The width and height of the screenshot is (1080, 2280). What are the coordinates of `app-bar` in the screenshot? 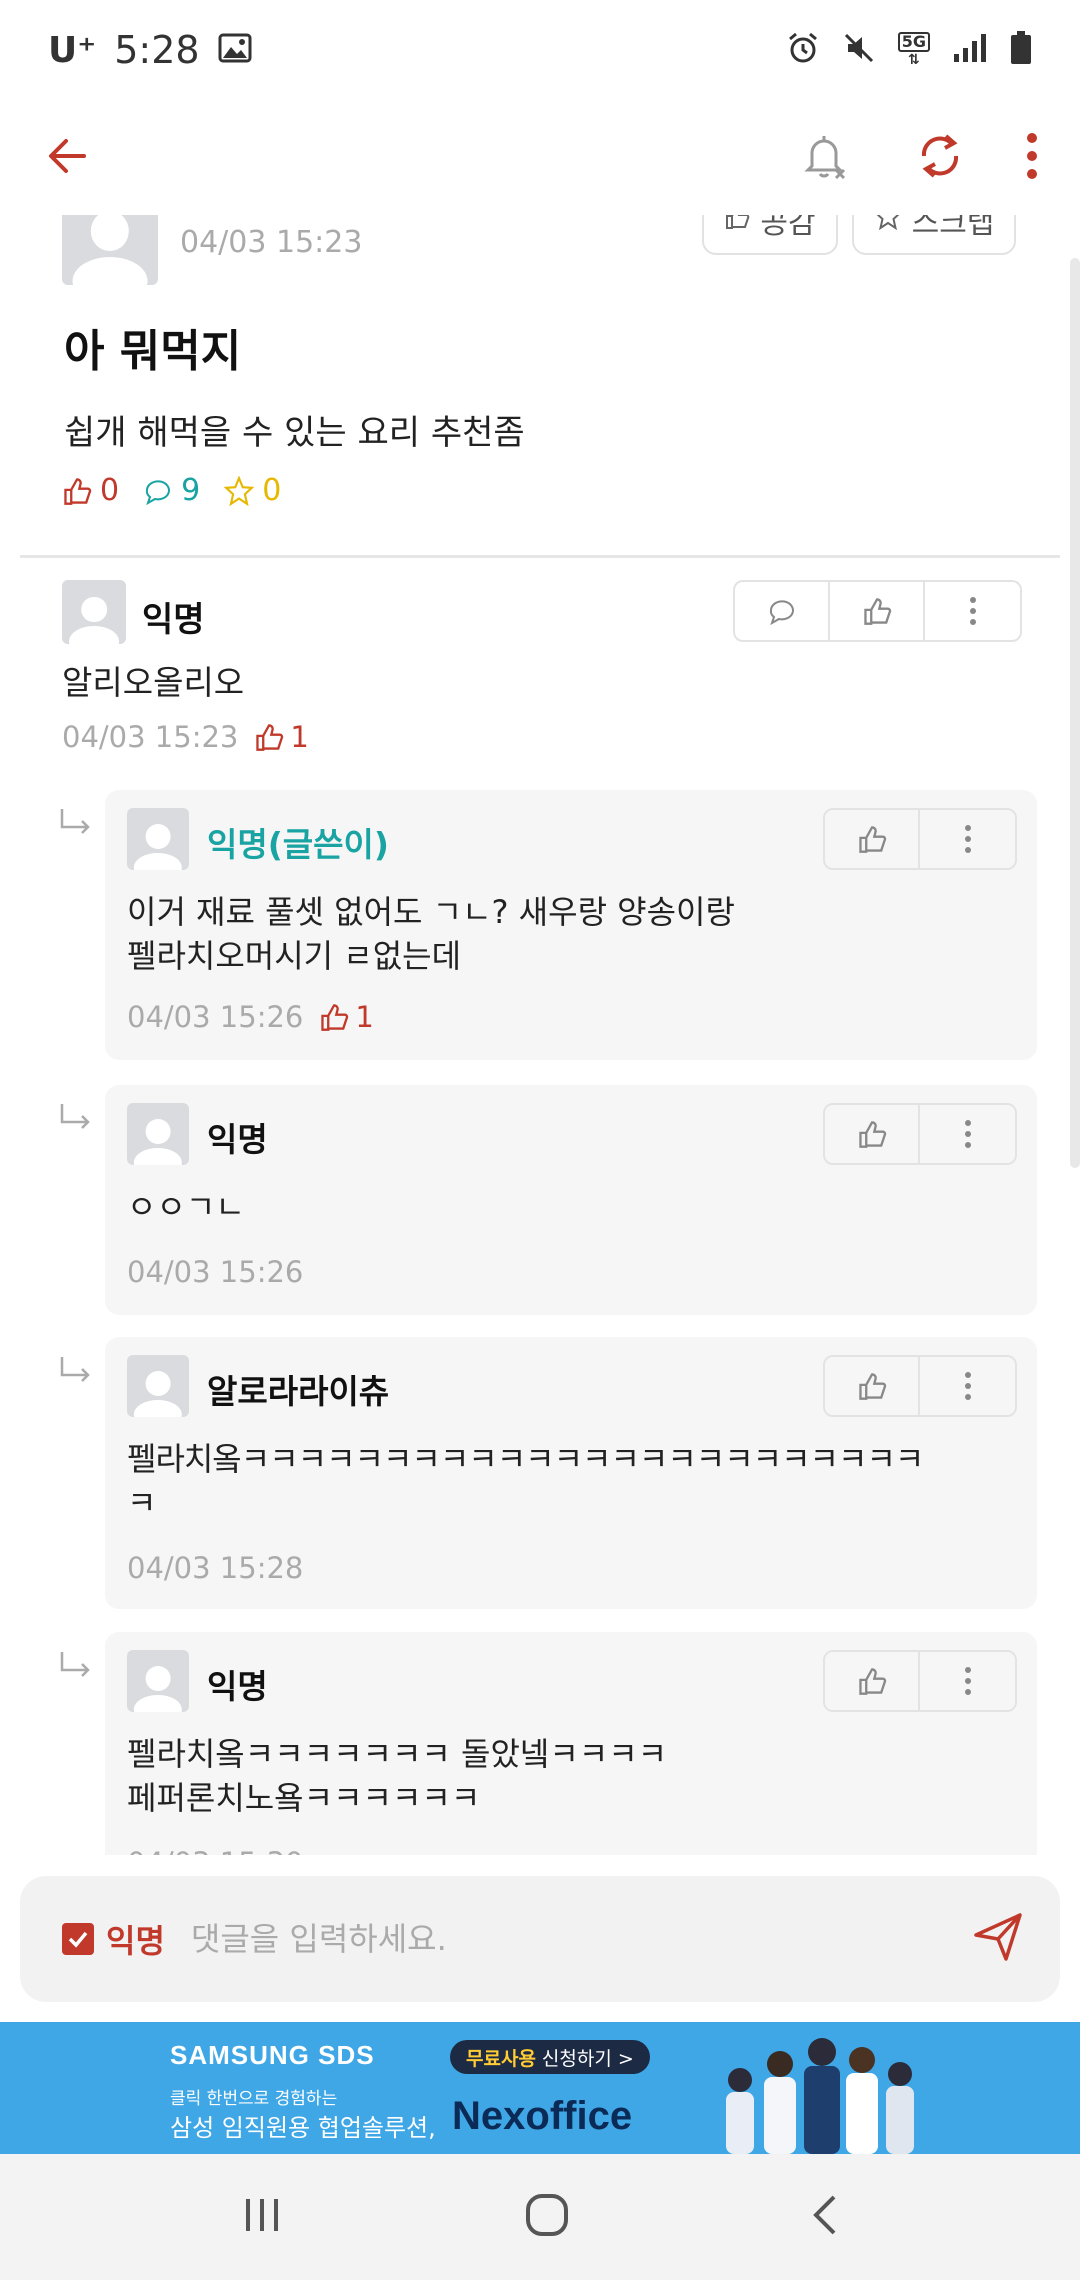 It's located at (540, 157).